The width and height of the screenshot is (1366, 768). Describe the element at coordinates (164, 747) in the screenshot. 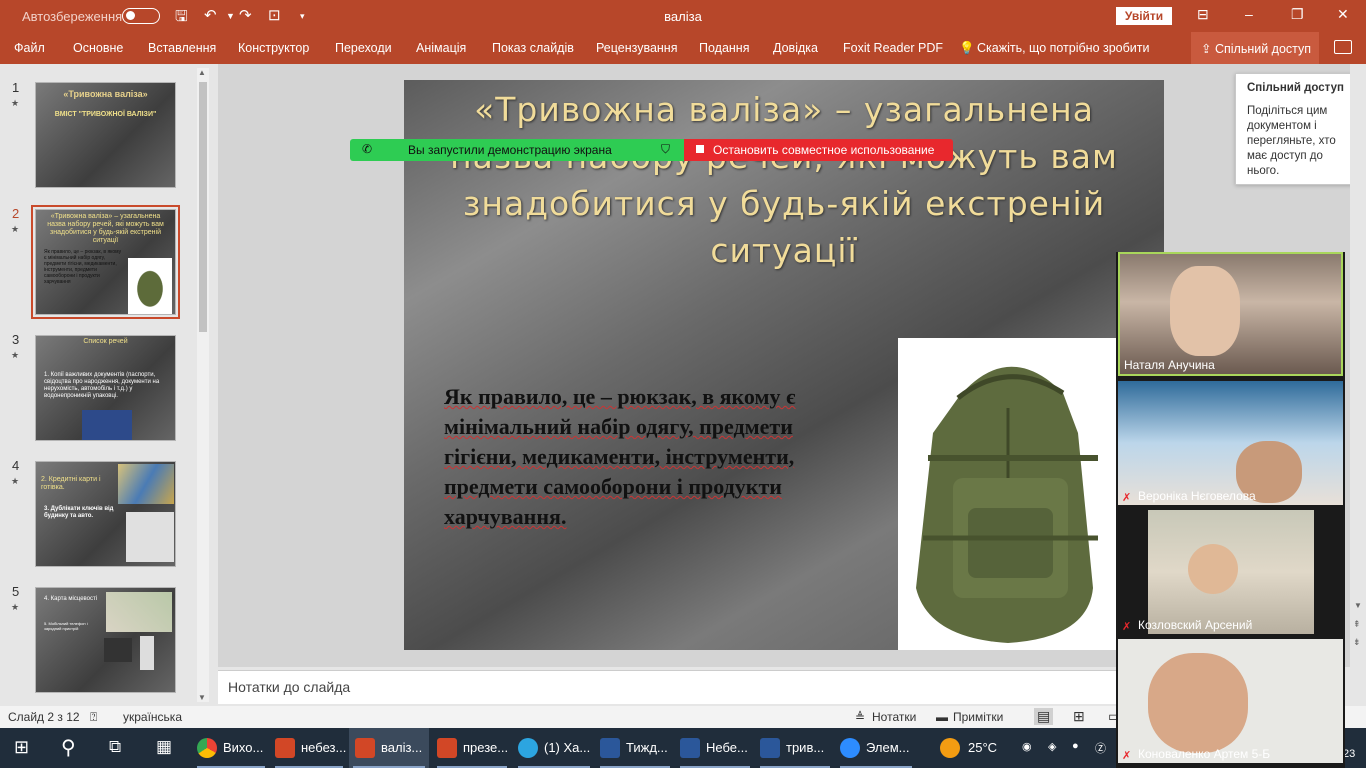

I see `calculator-icon: ▦` at that location.